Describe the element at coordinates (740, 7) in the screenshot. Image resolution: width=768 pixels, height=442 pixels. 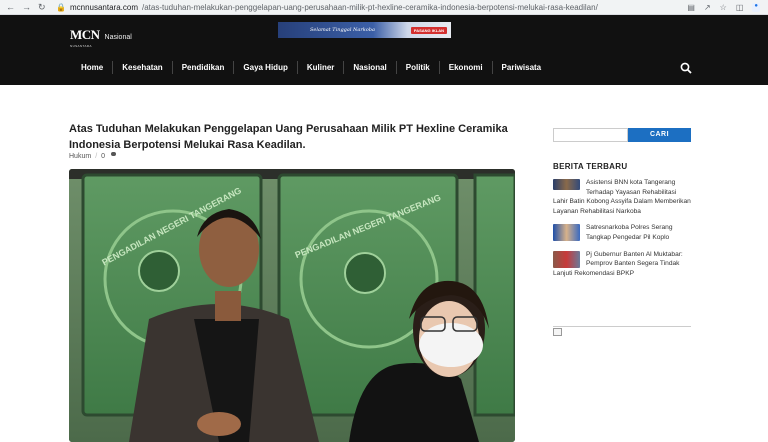
I see `sidebar-icon: ◫` at that location.